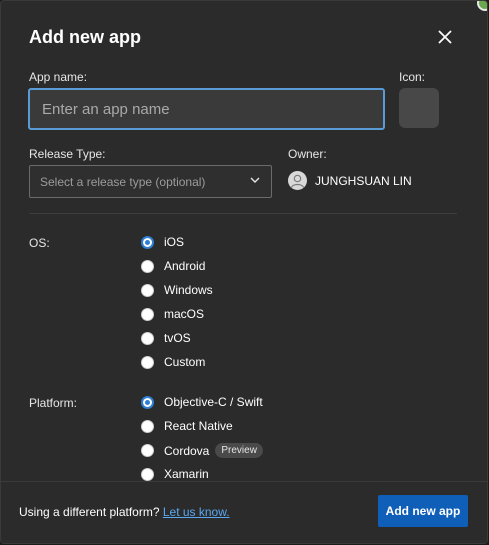 The height and width of the screenshot is (545, 489). I want to click on owner-info: JUNGHSUAN LIN, so click(350, 180).